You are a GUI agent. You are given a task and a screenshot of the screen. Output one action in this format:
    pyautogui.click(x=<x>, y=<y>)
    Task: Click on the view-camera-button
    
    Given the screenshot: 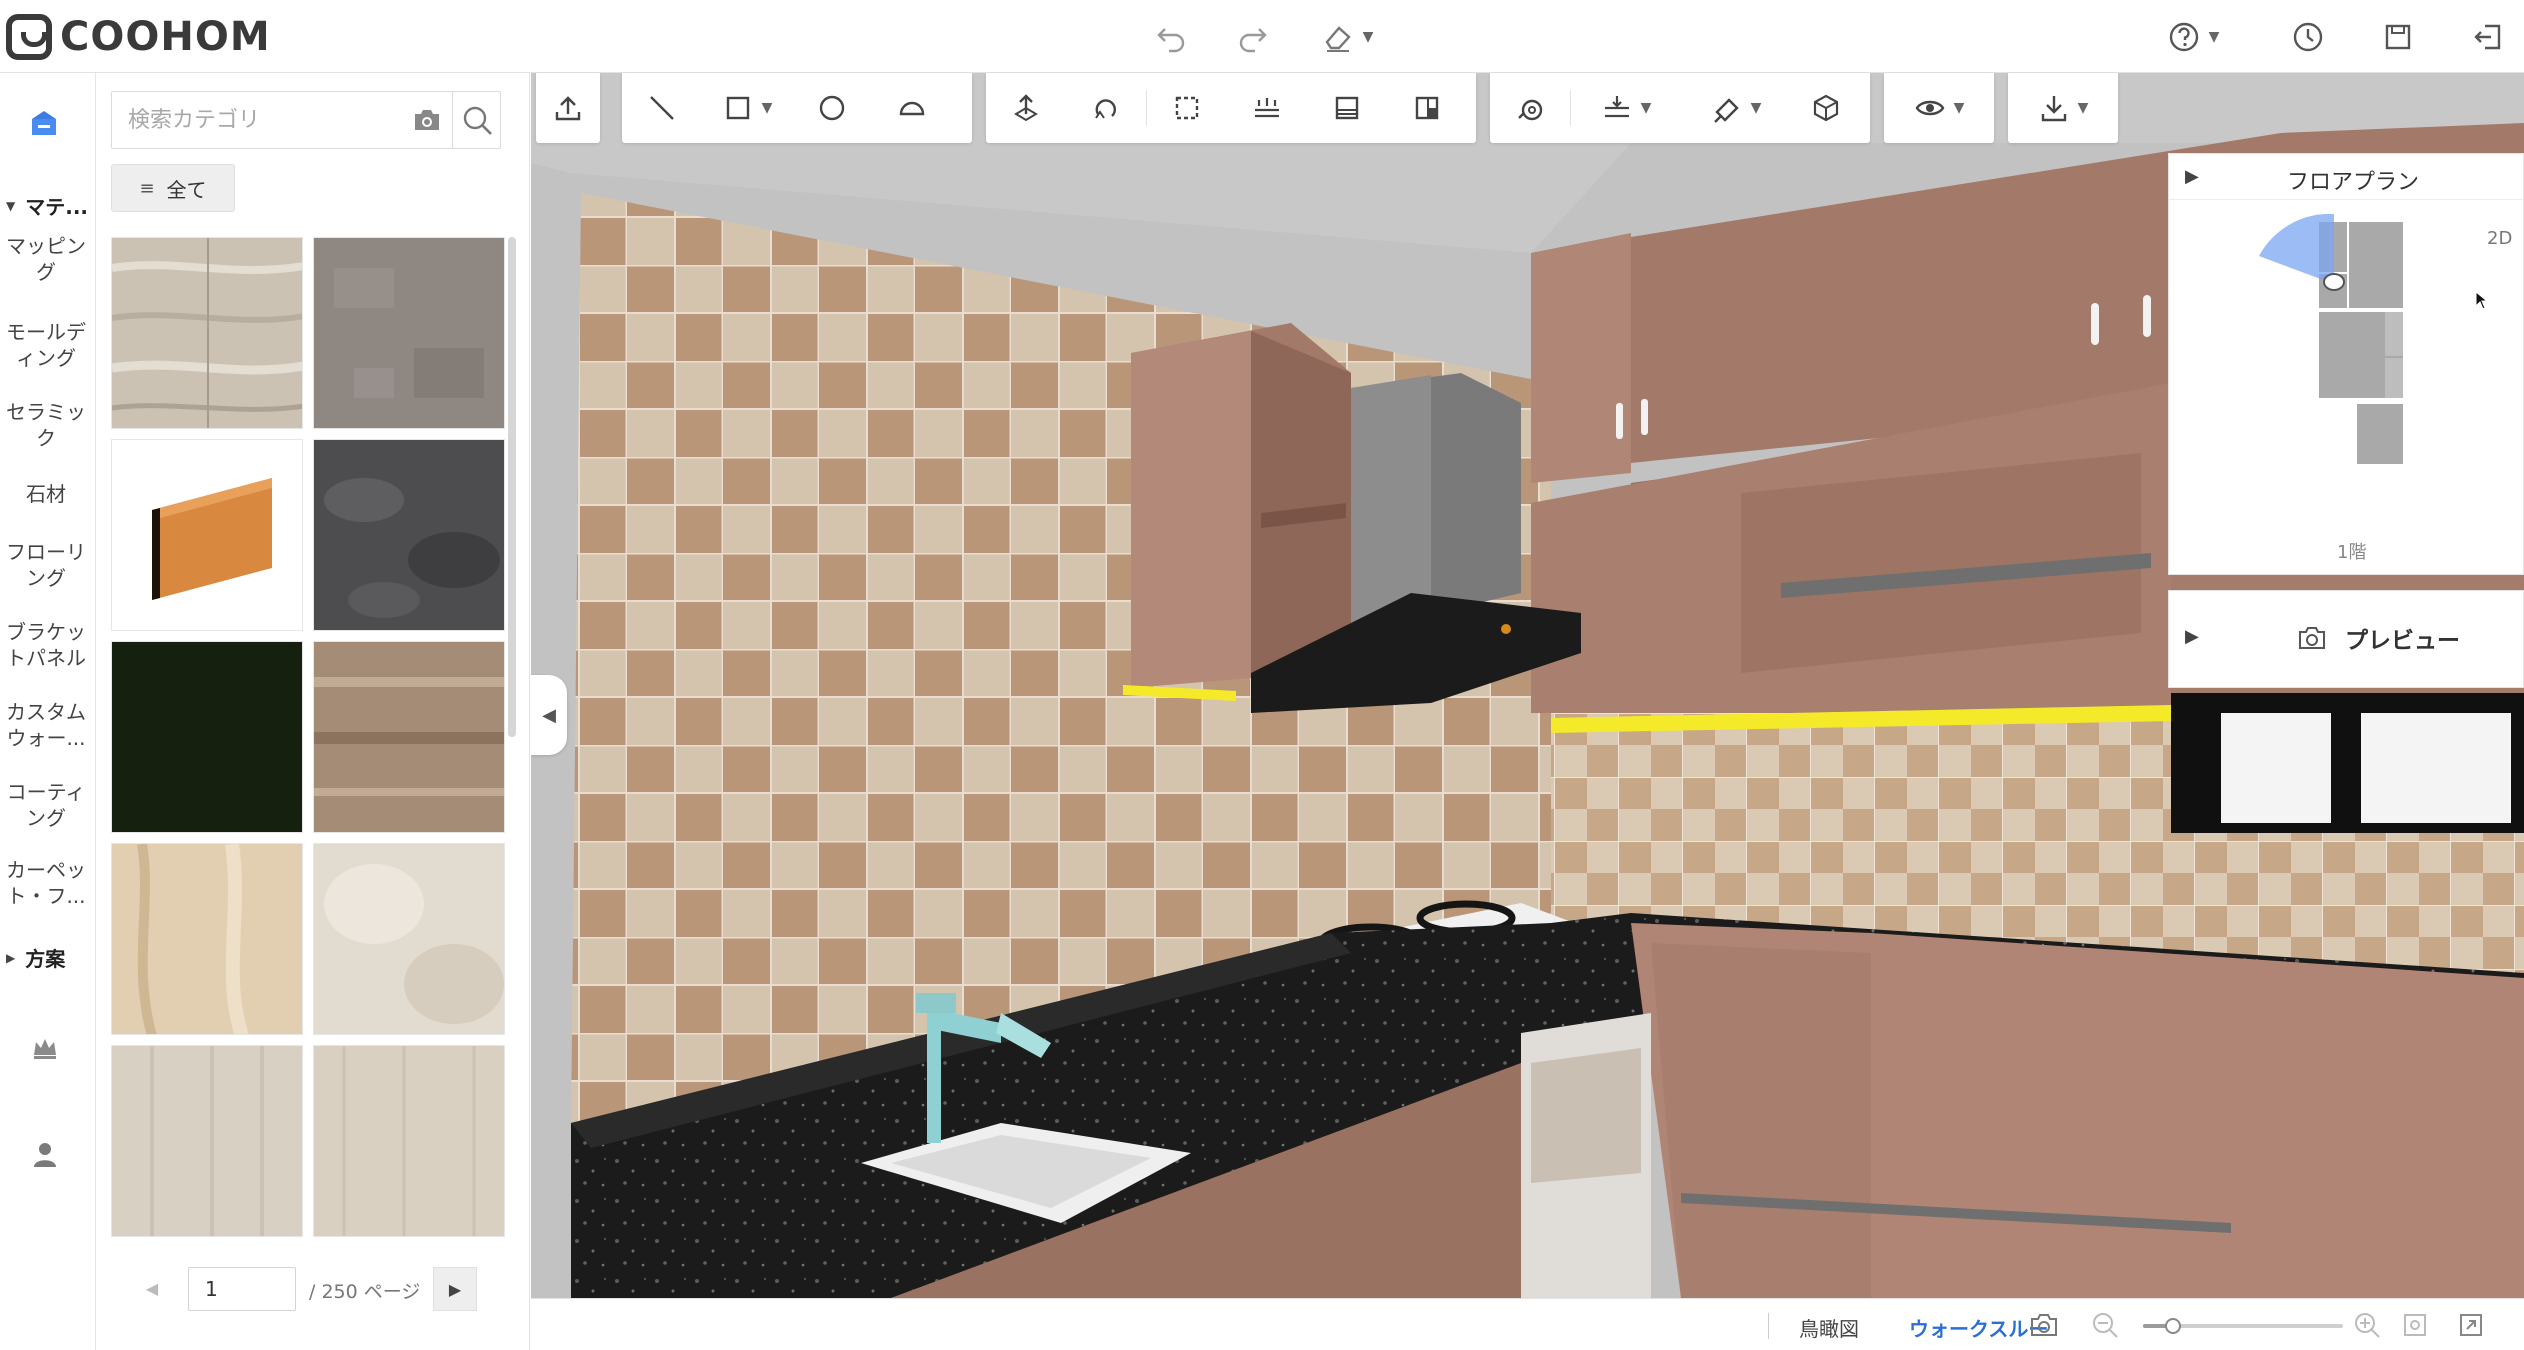 What is the action you would take?
    pyautogui.click(x=1530, y=108)
    